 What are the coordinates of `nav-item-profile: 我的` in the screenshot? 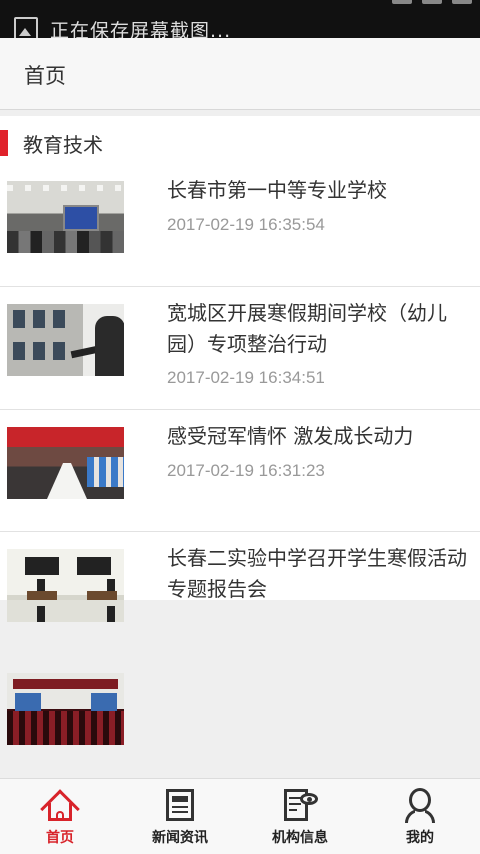 It's located at (420, 816).